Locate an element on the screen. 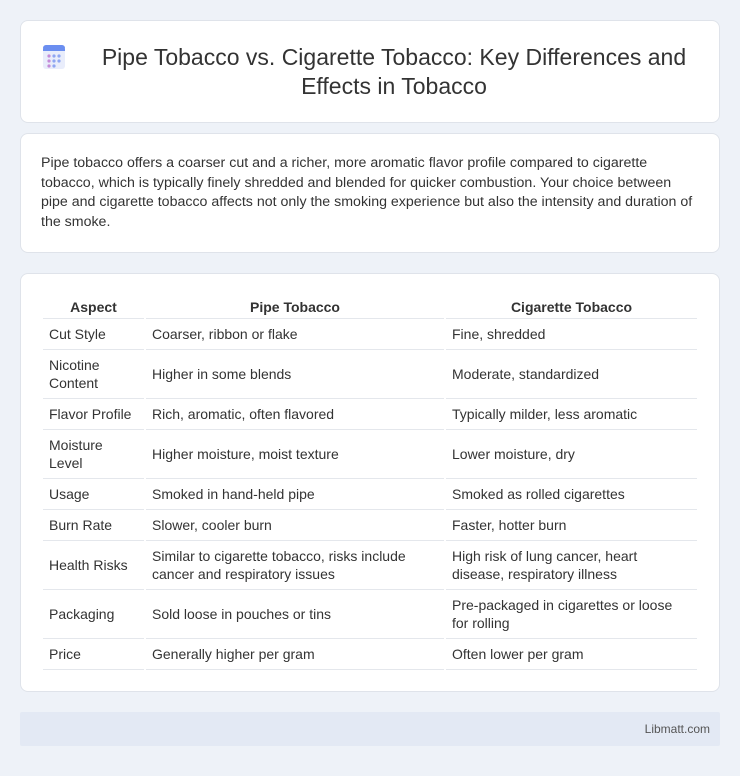  aspect-cell: Moisture Level is located at coordinates (94, 454).